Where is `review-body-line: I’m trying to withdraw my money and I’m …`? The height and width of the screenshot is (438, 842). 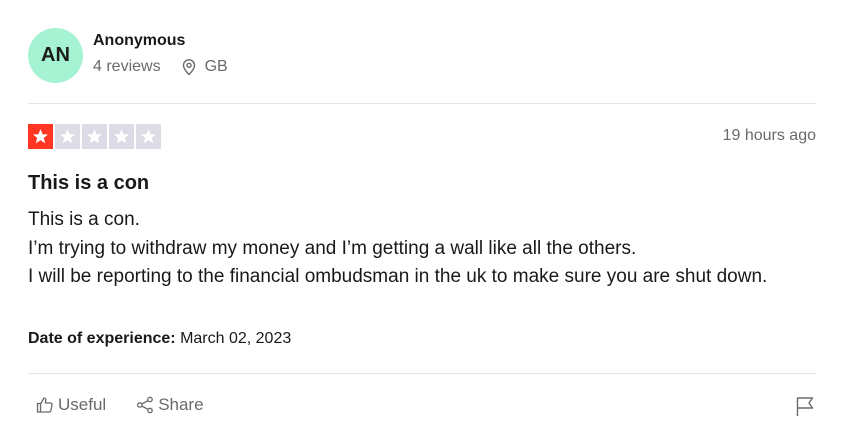 review-body-line: I’m trying to withdraw my money and I’m … is located at coordinates (332, 248).